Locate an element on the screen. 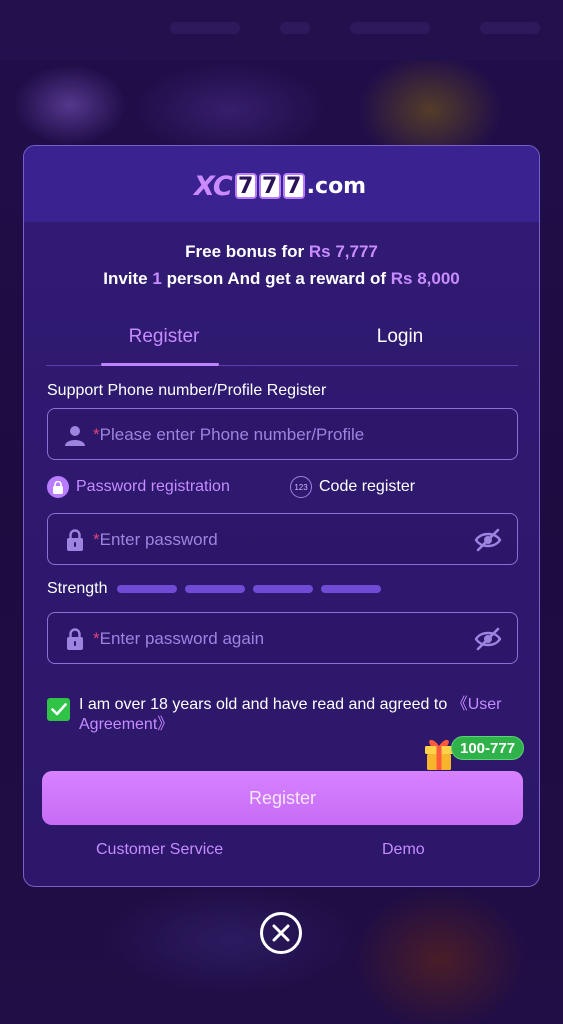 This screenshot has height=1024, width=563. close-modal-button is located at coordinates (281, 933).